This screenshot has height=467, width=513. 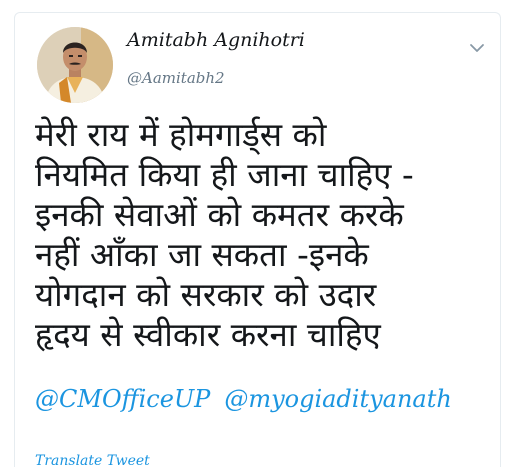 What do you see at coordinates (75, 65) in the screenshot?
I see `avatar` at bounding box center [75, 65].